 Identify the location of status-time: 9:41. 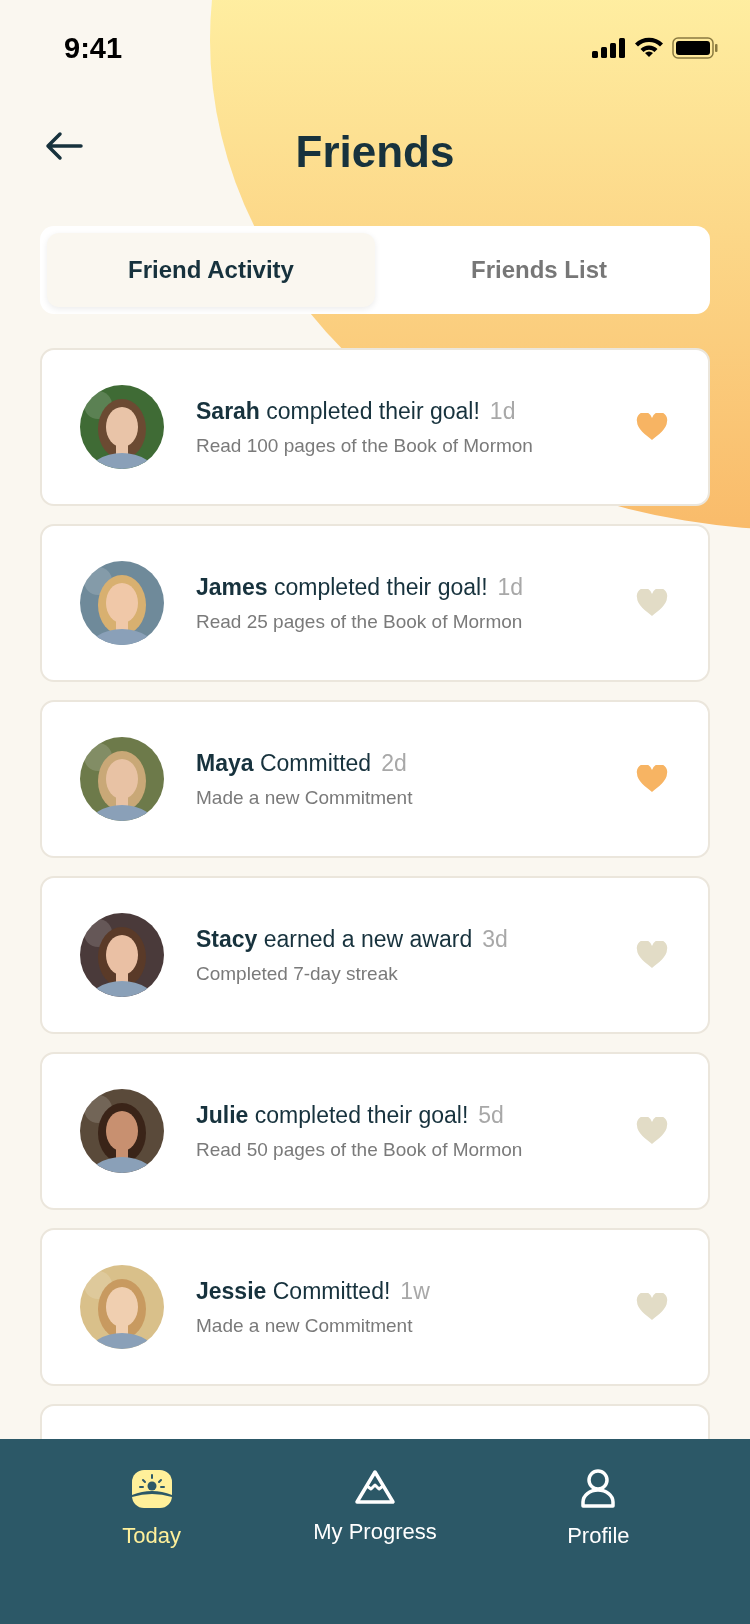
(93, 48).